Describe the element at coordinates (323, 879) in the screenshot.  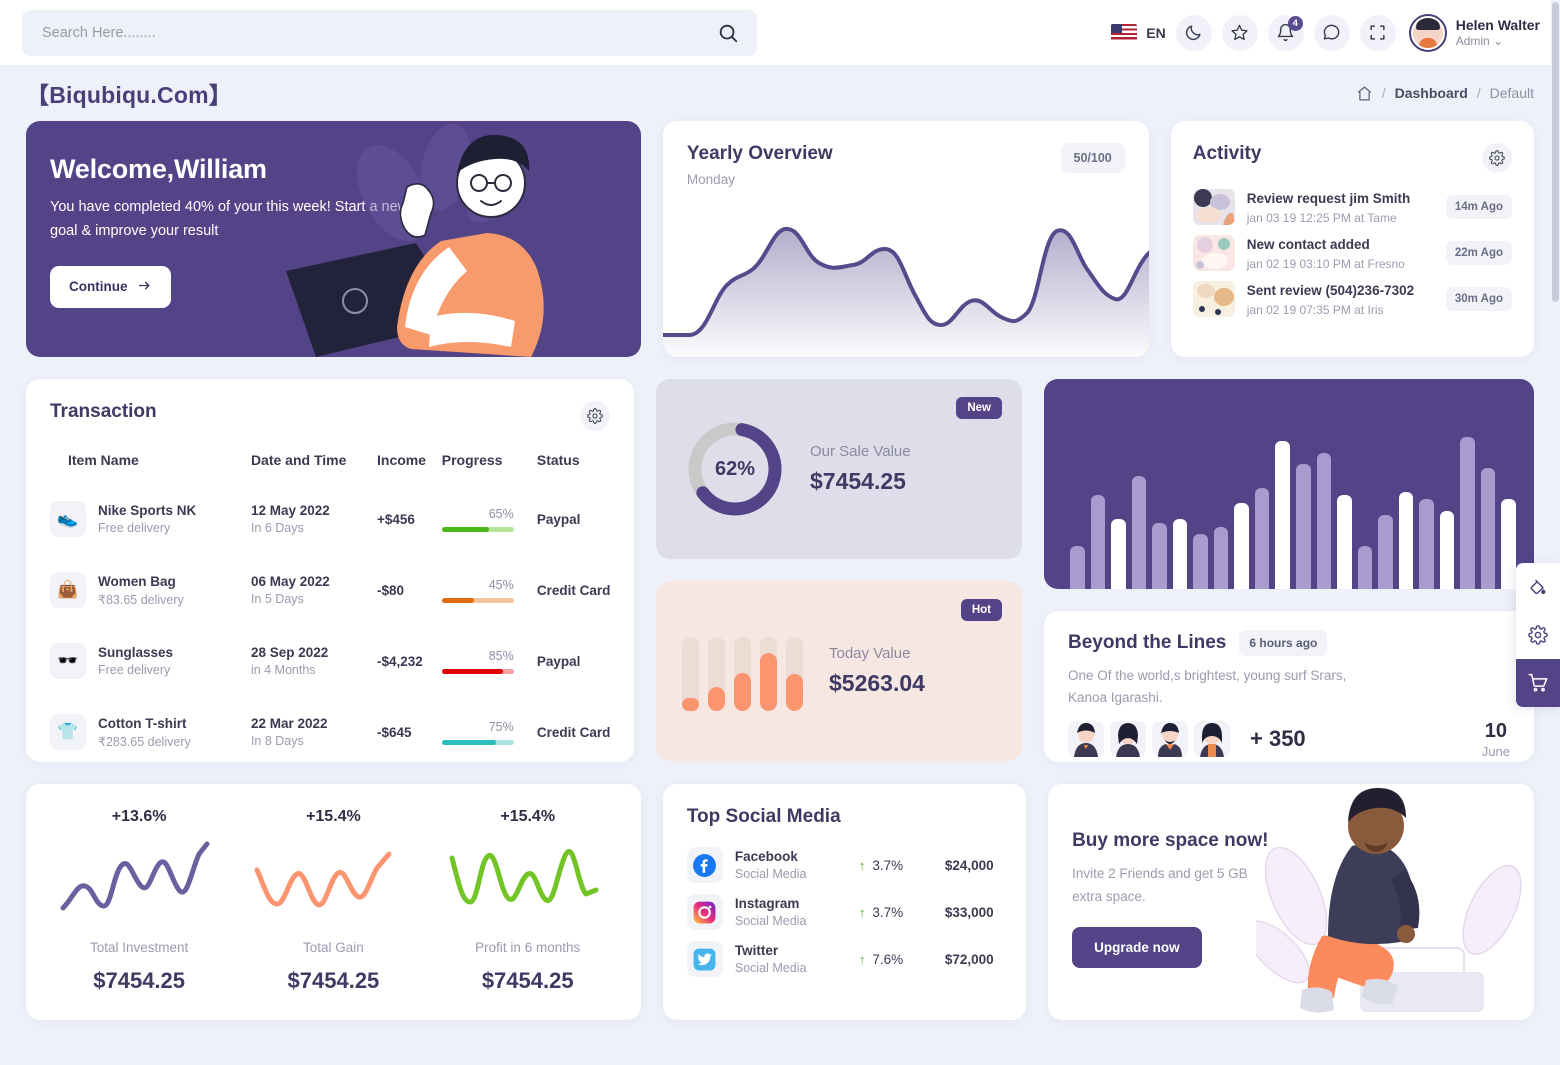
I see `sparkline-chart` at that location.